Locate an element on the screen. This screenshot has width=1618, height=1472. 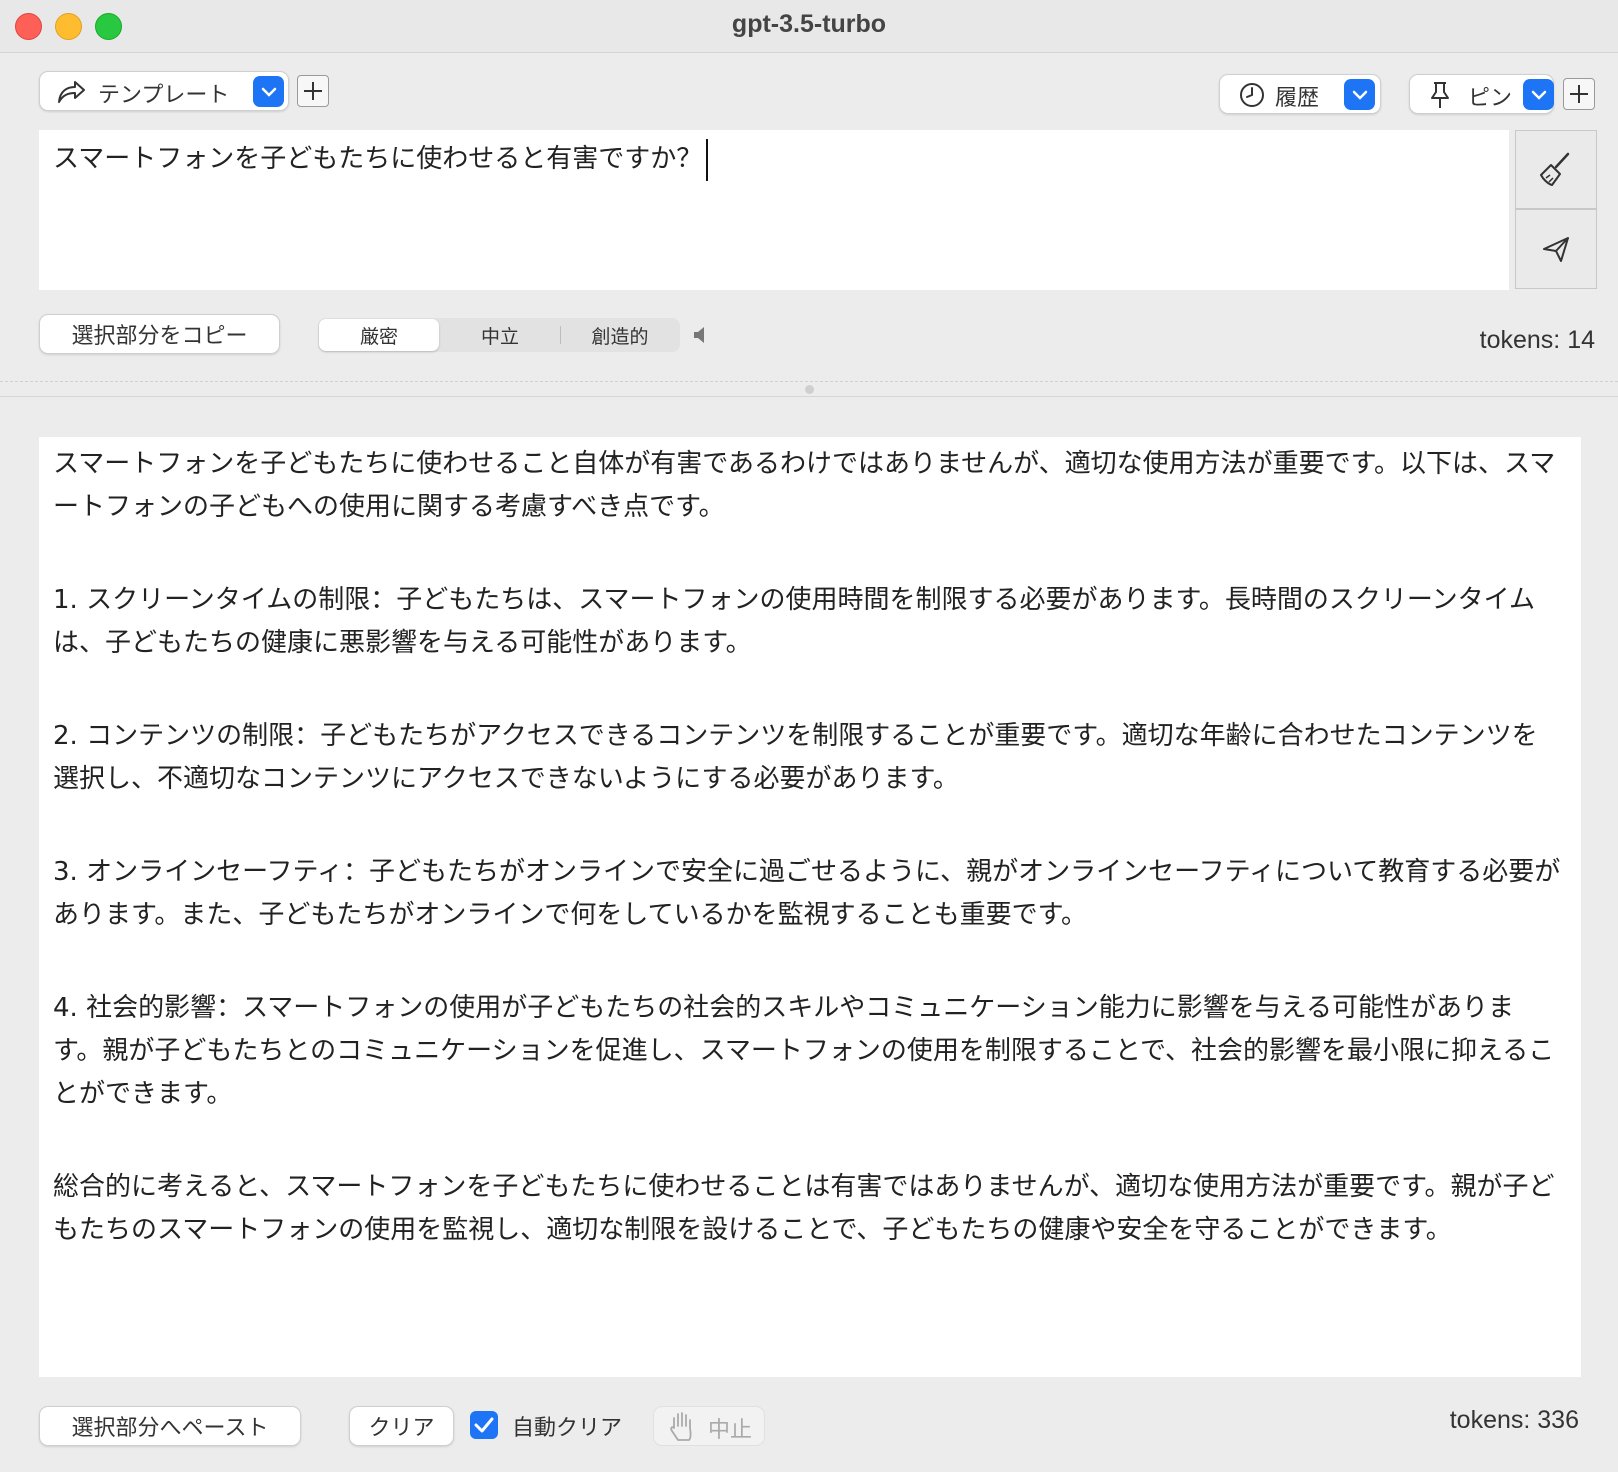
speaker-icon is located at coordinates (699, 337).